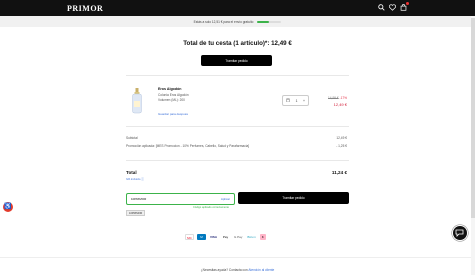  I want to click on coupon-field: 10PRIMOR Aplicar, so click(180, 199).